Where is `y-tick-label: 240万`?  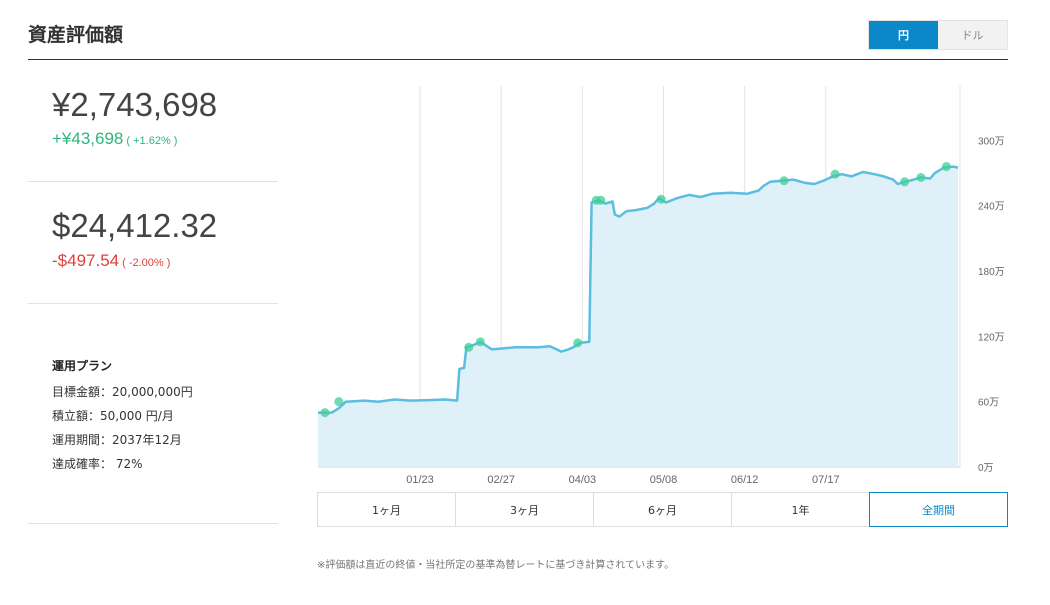 y-tick-label: 240万 is located at coordinates (991, 207).